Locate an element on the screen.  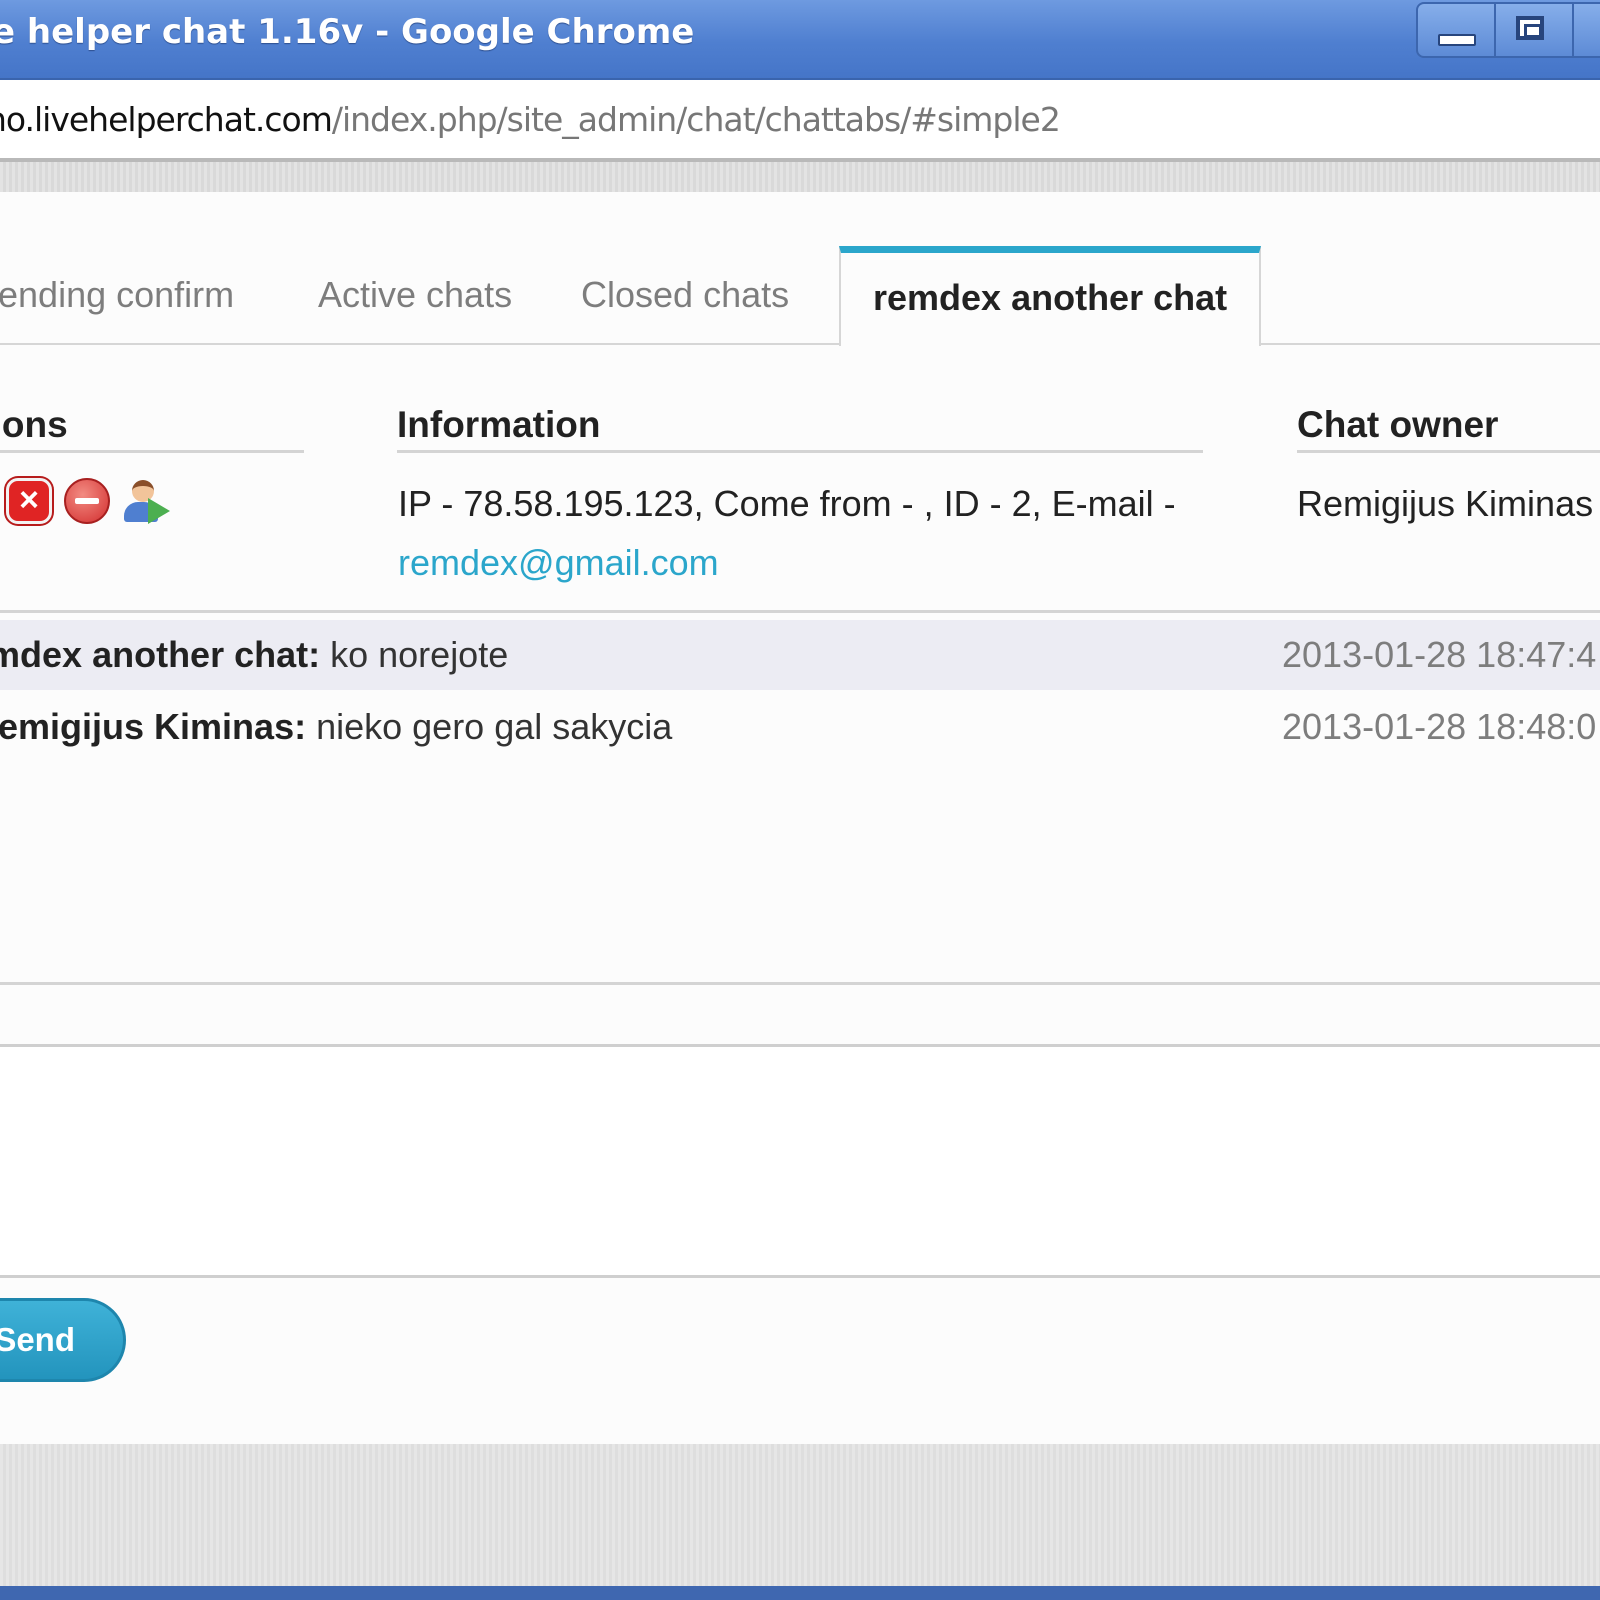
messages-bottom-border is located at coordinates (800, 983).